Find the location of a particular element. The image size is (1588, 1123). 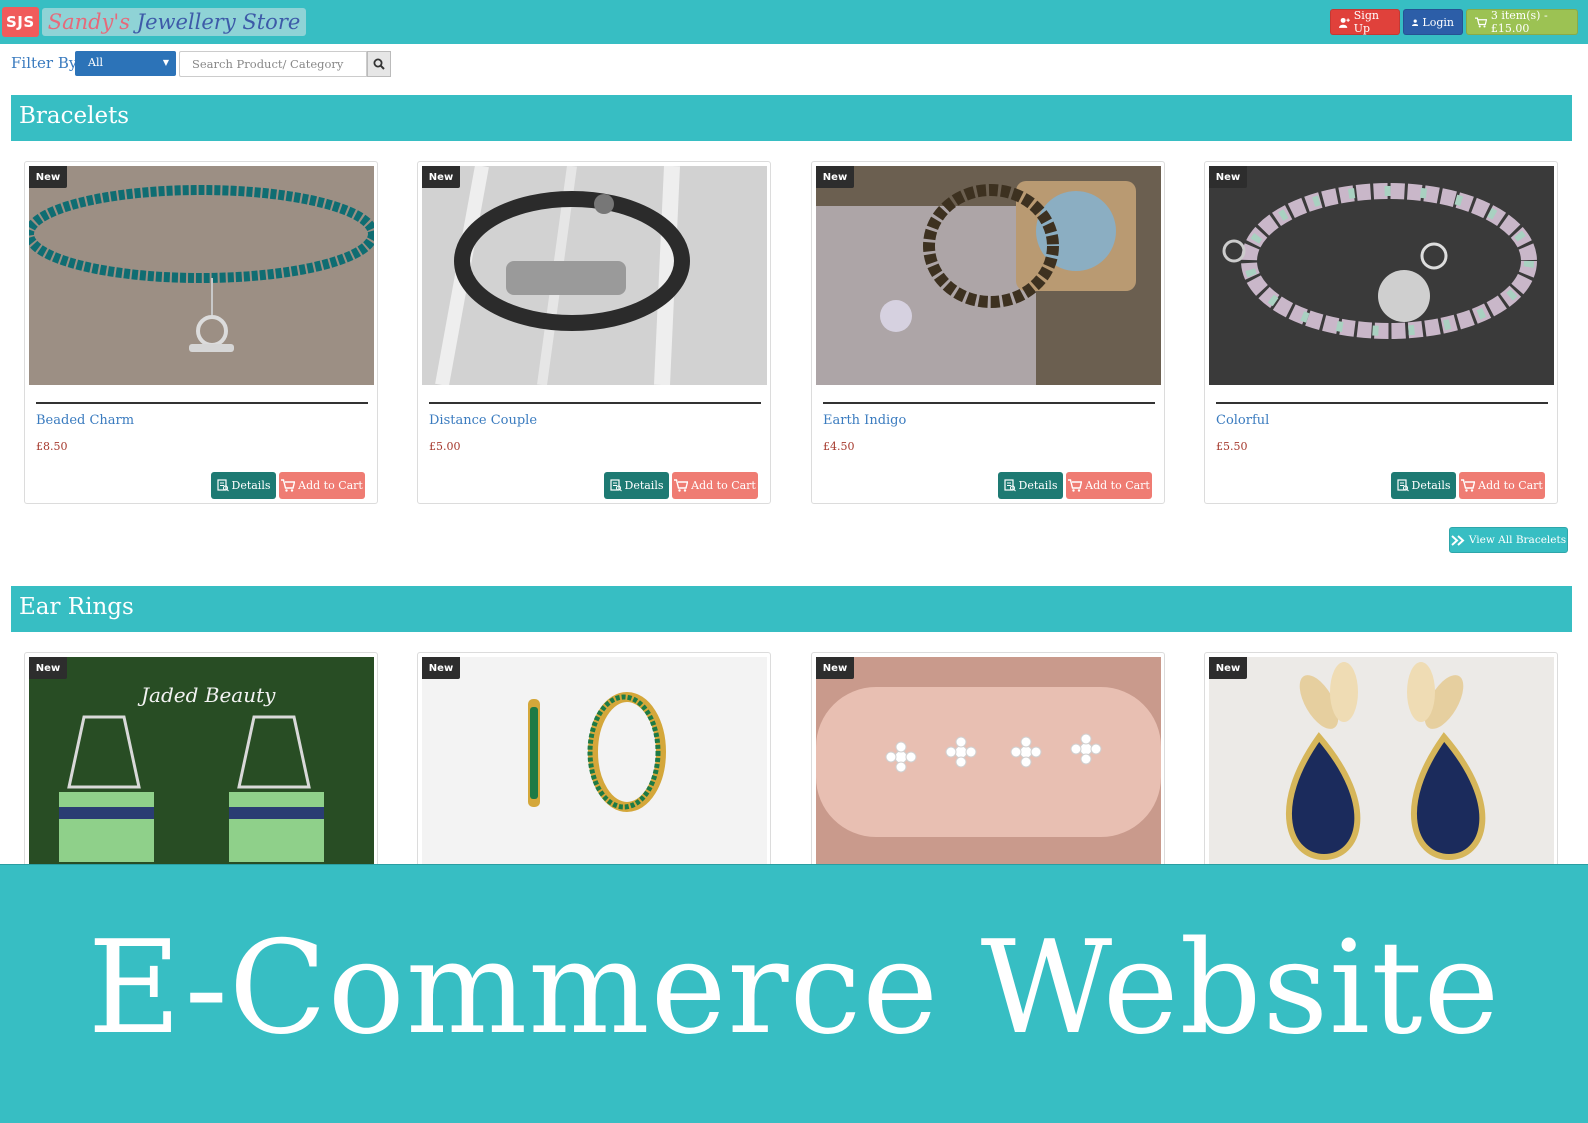

logo-text-part1: Sandy's is located at coordinates (88, 22).